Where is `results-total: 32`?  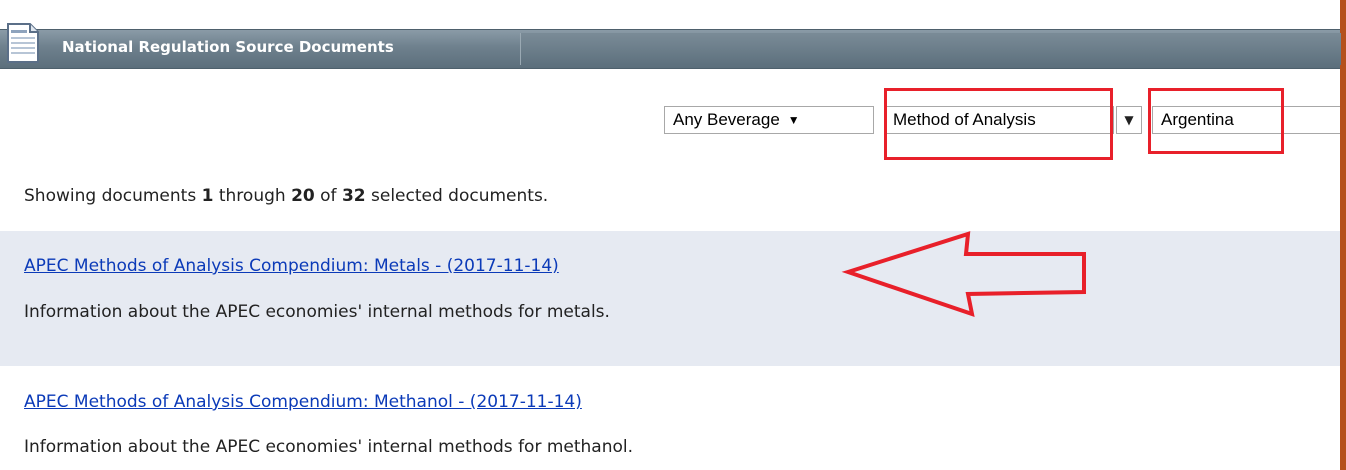 results-total: 32 is located at coordinates (353, 196).